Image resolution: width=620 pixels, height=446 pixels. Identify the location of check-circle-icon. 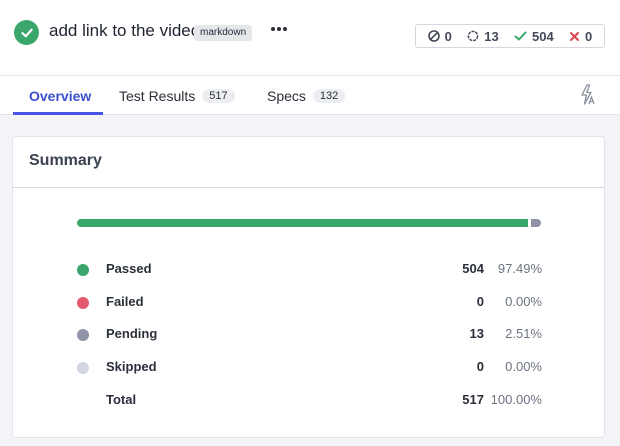
(26, 32).